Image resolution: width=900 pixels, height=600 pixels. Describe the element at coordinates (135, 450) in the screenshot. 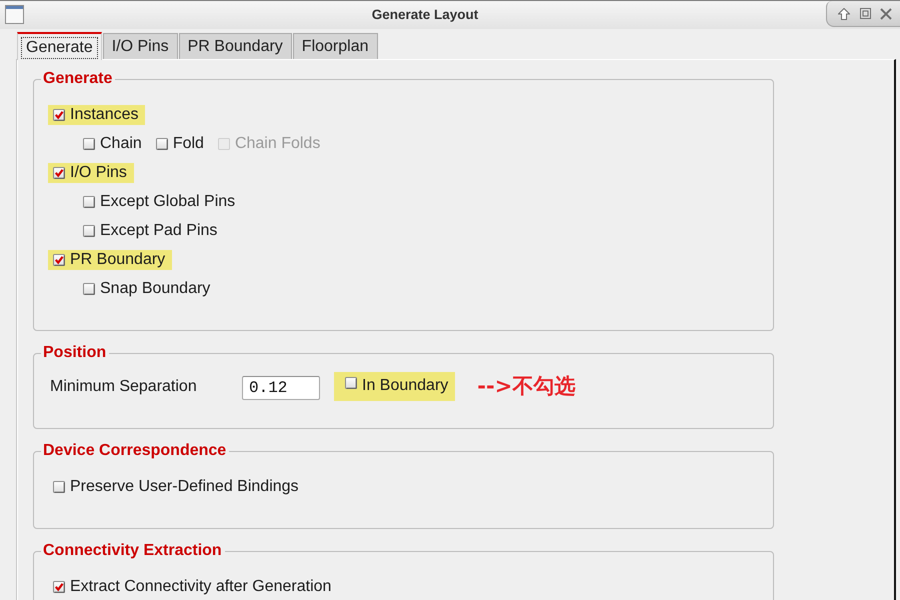

I see `group-title: Device Correspondence` at that location.